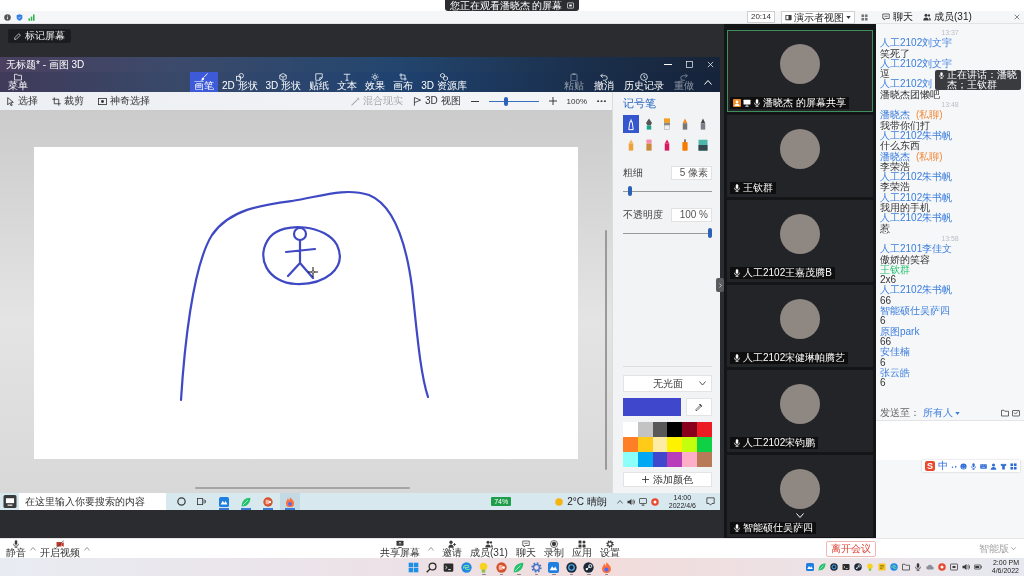 This screenshot has height=576, width=1024. What do you see at coordinates (833, 567) in the screenshot?
I see `ring-app-icon` at bounding box center [833, 567].